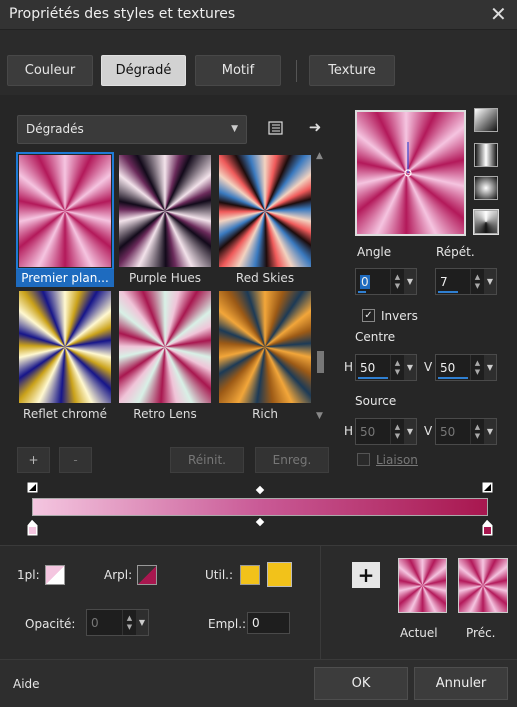 Image resolution: width=517 pixels, height=707 pixels. I want to click on opacity-value: 0, so click(104, 623).